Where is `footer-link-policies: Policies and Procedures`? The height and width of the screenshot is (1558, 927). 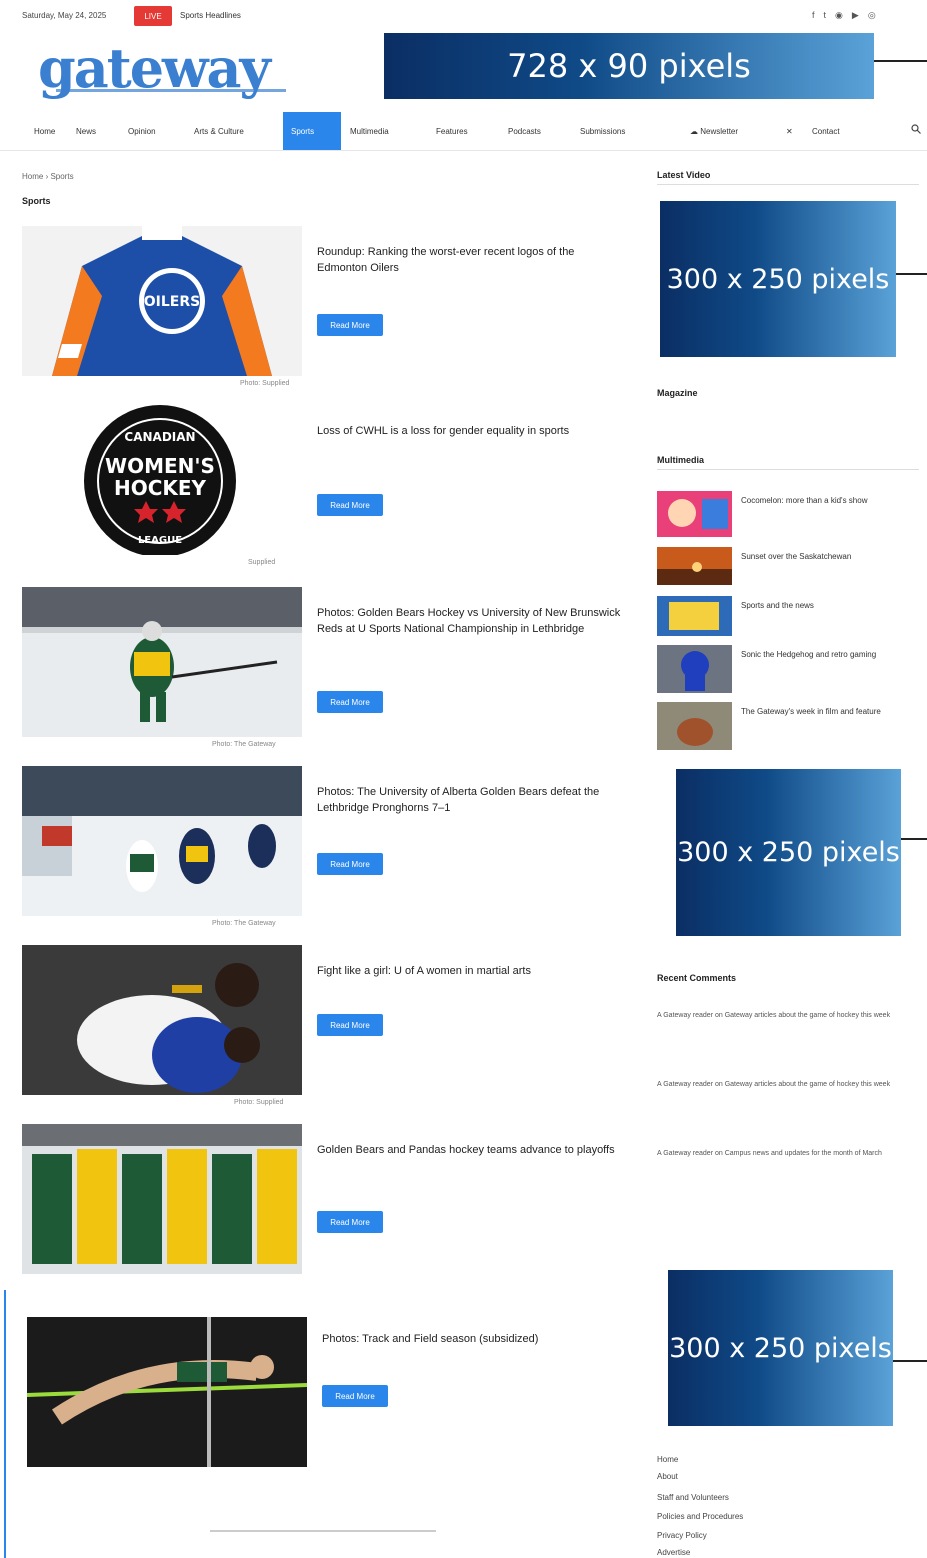 footer-link-policies: Policies and Procedures is located at coordinates (700, 1516).